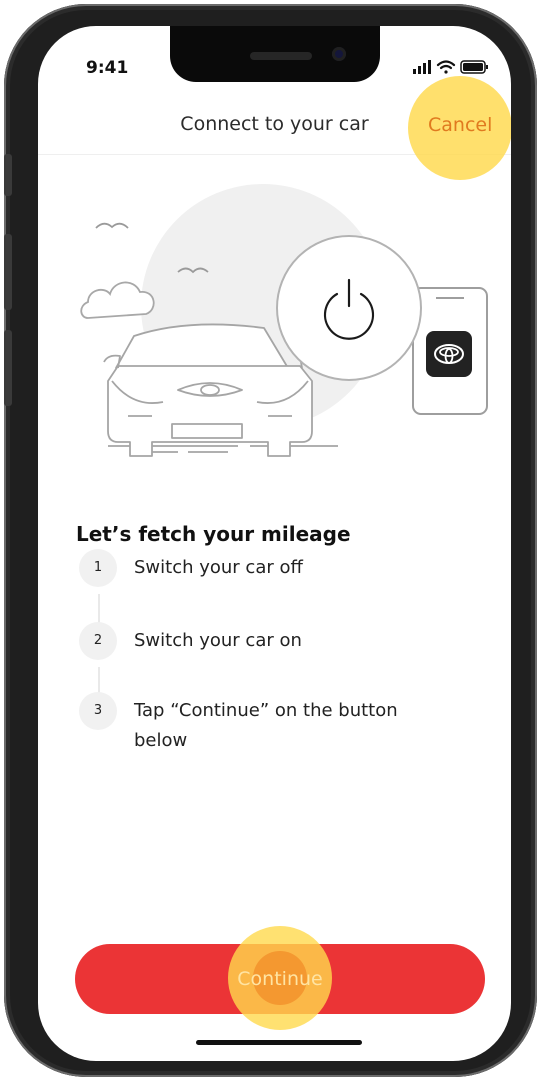  What do you see at coordinates (8, 272) in the screenshot?
I see `volume-up-button` at bounding box center [8, 272].